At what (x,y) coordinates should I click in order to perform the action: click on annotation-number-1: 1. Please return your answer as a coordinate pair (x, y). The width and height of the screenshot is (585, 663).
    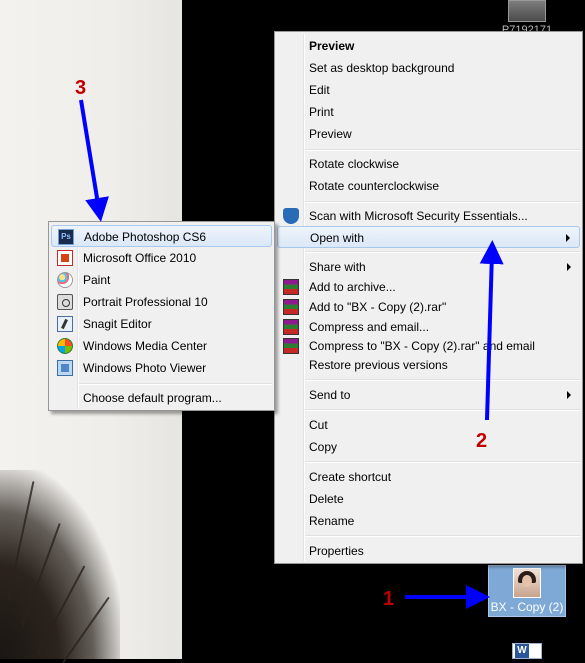
    Looking at the image, I should click on (389, 599).